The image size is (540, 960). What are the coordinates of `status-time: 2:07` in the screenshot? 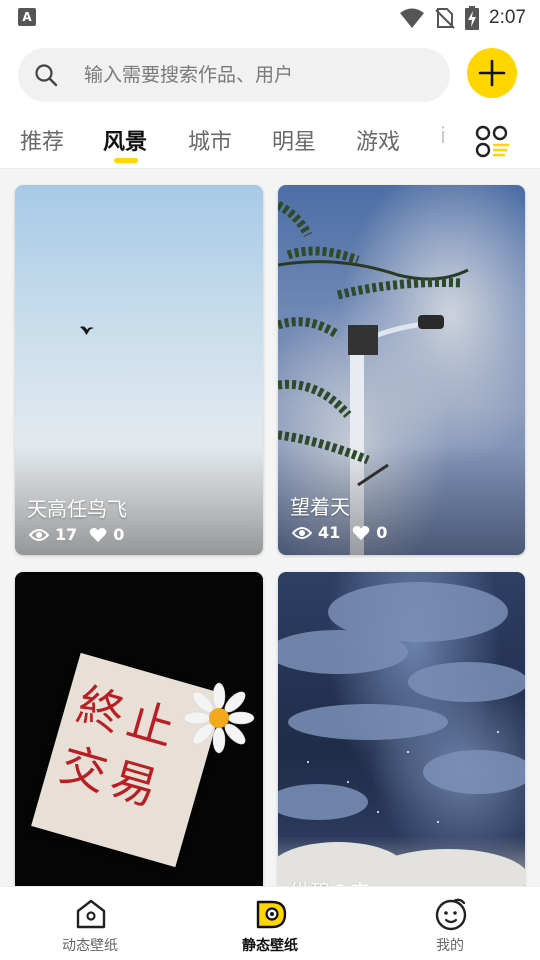 It's located at (507, 17).